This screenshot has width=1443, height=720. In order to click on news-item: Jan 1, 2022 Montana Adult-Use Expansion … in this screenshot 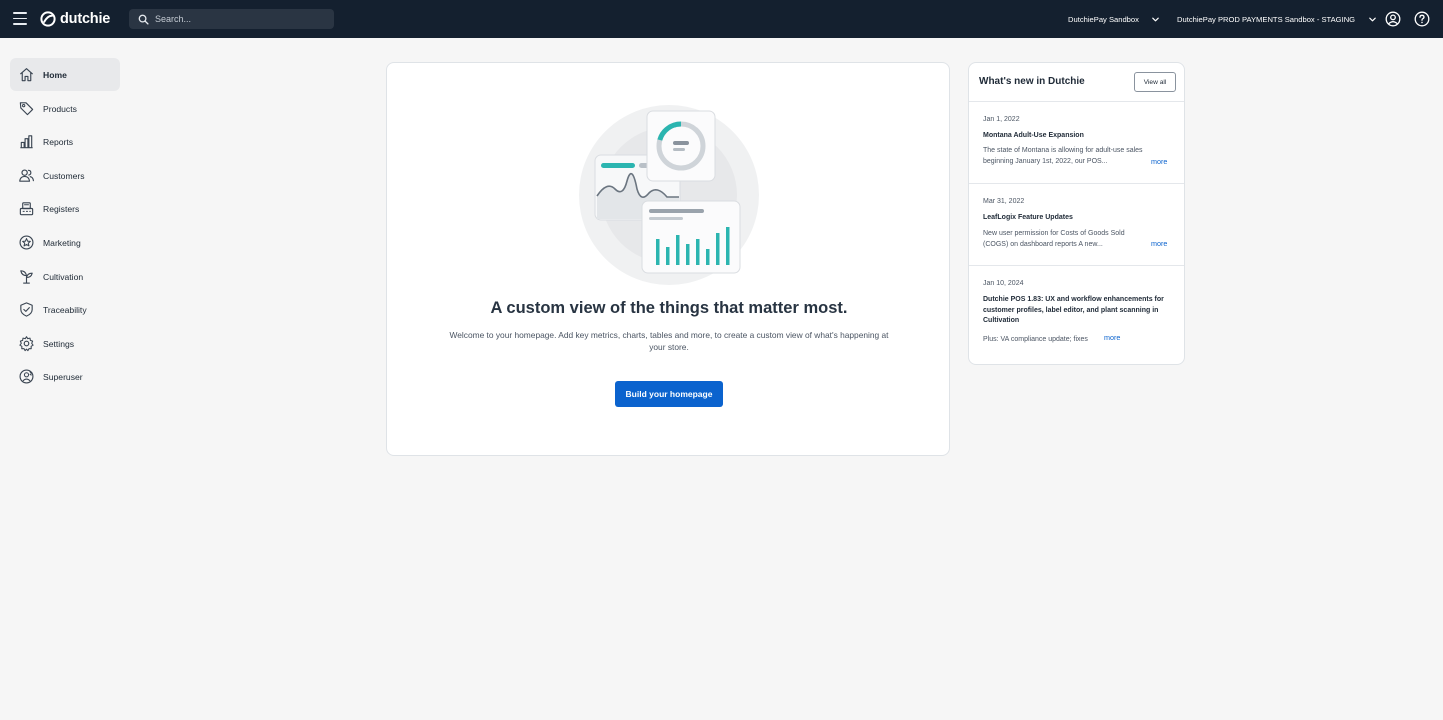, I will do `click(1076, 143)`.